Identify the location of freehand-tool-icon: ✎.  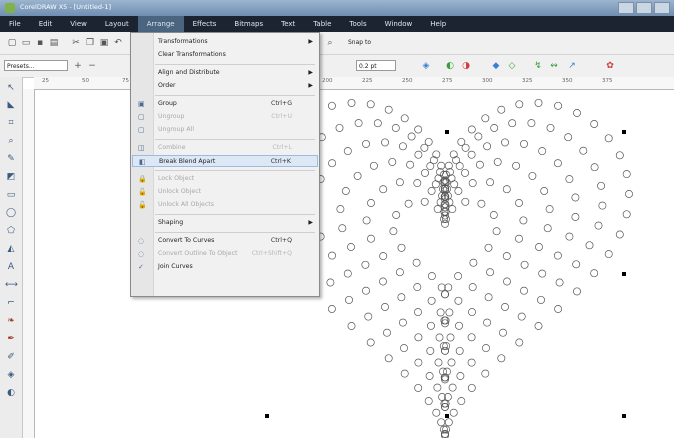
(11, 159).